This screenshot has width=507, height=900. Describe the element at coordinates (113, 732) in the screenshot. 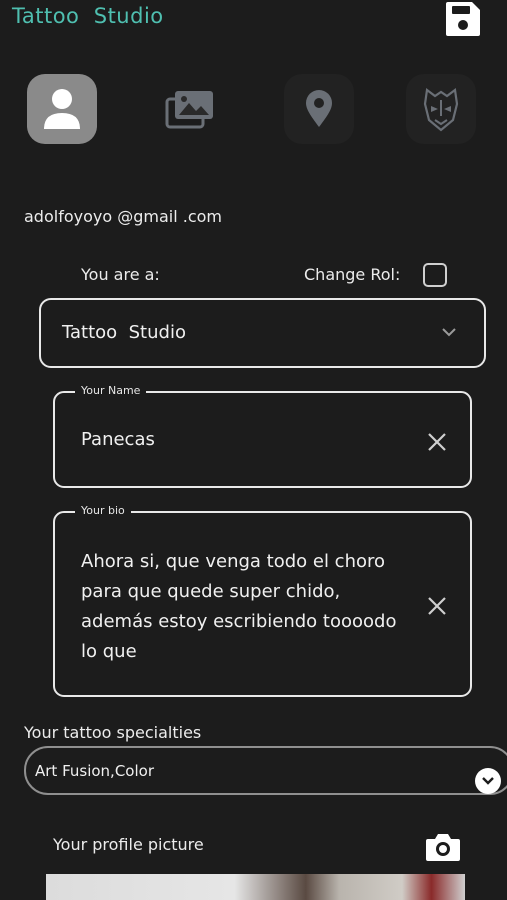

I see `specialties-label: Your tattoo specialties` at that location.